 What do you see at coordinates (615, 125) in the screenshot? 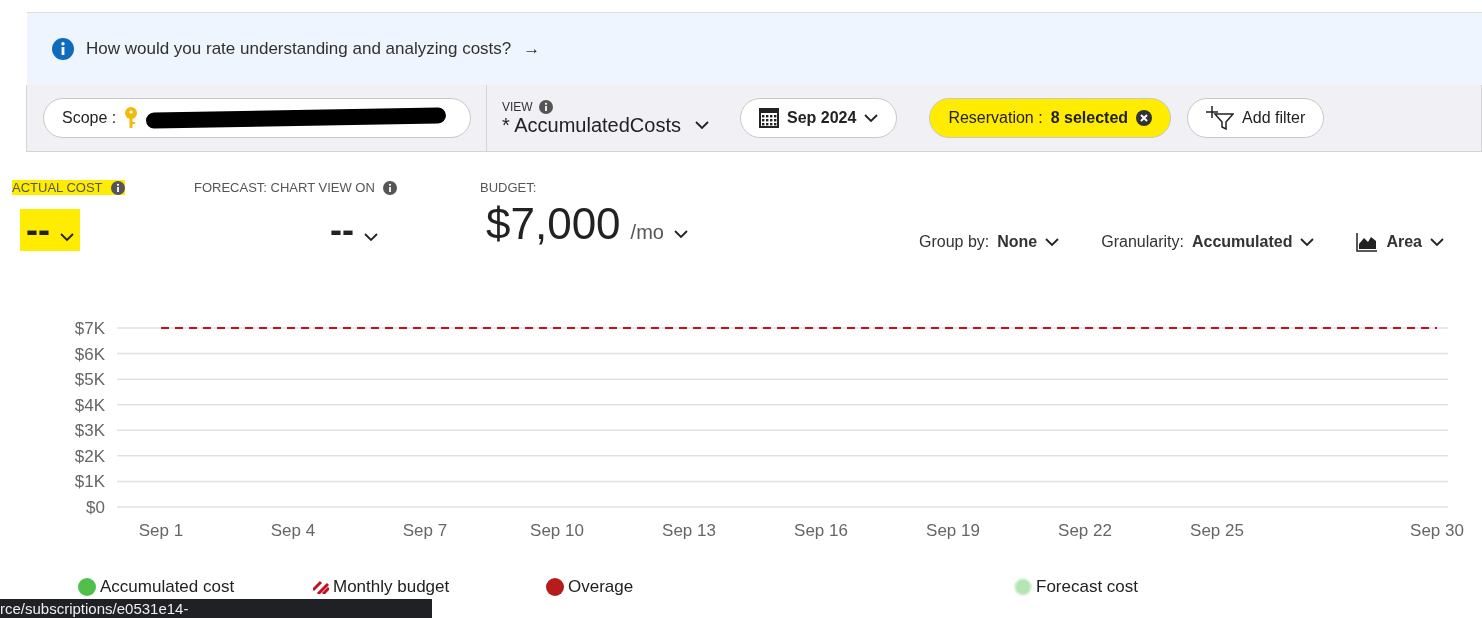
I see `view-dropdown: * AccumulatedCosts` at bounding box center [615, 125].